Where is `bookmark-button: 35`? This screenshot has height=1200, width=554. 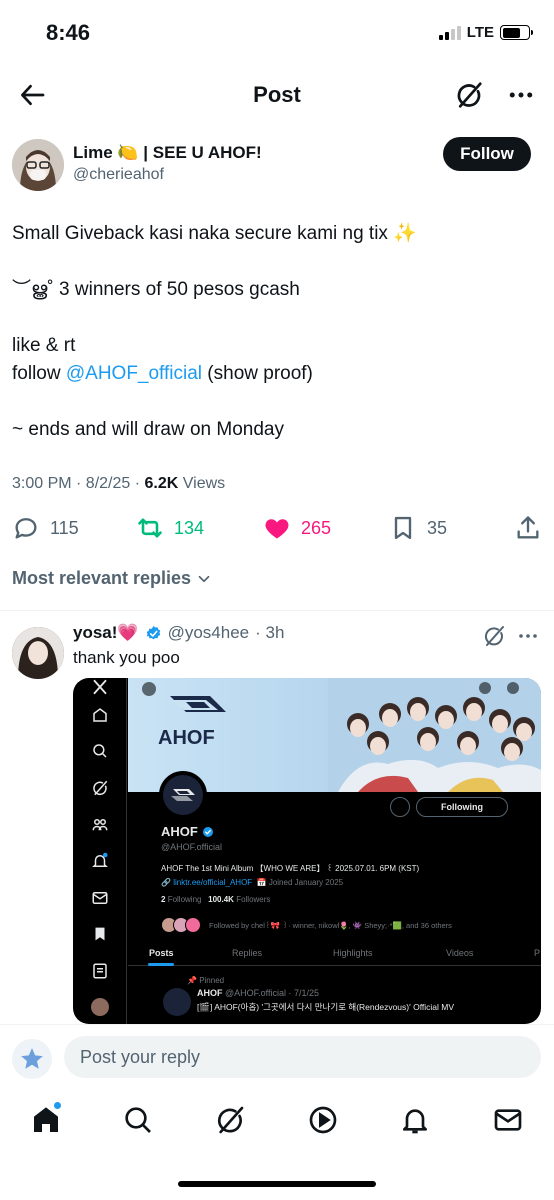
bookmark-button: 35 is located at coordinates (418, 528).